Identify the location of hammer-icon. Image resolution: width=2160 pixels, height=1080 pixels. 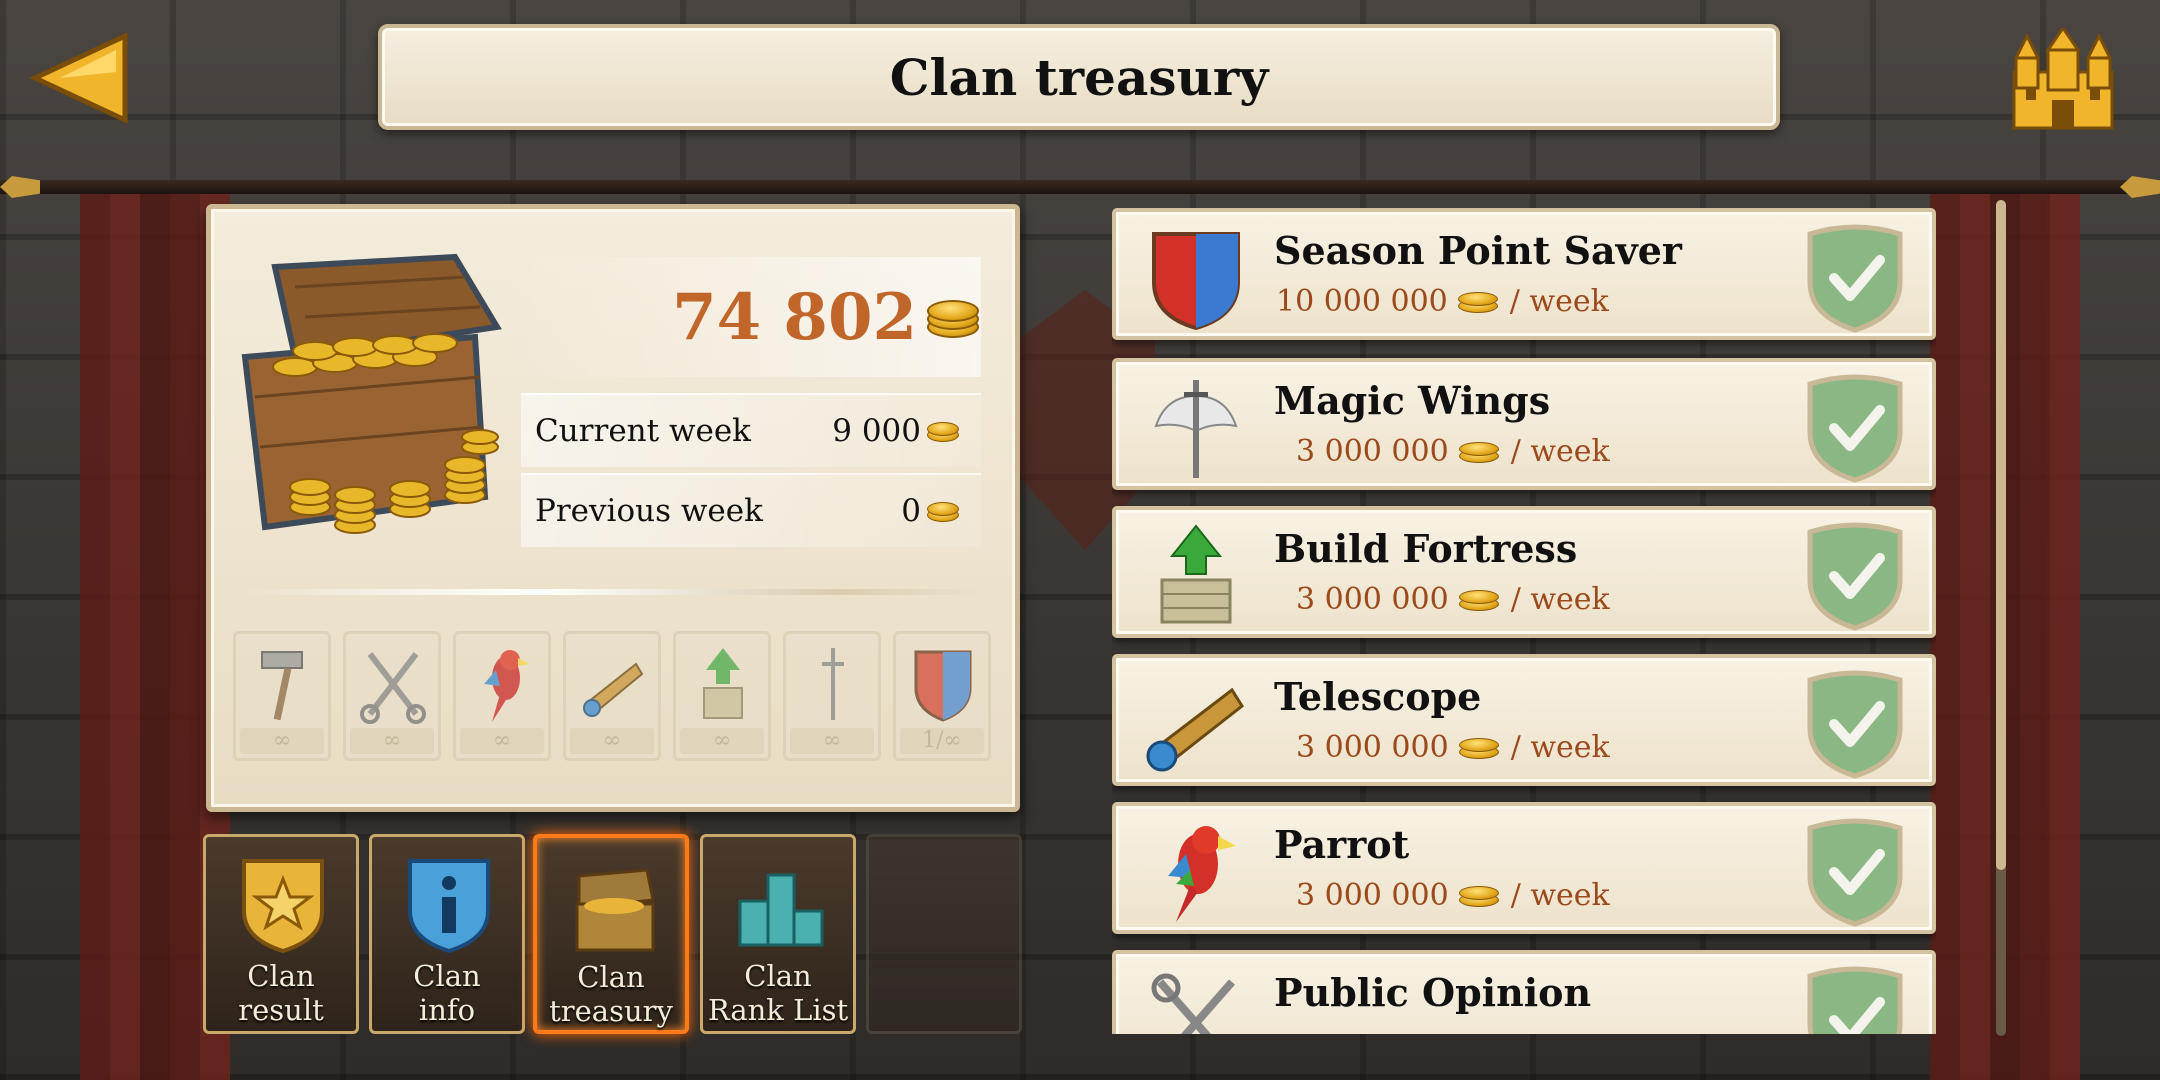
(282, 686).